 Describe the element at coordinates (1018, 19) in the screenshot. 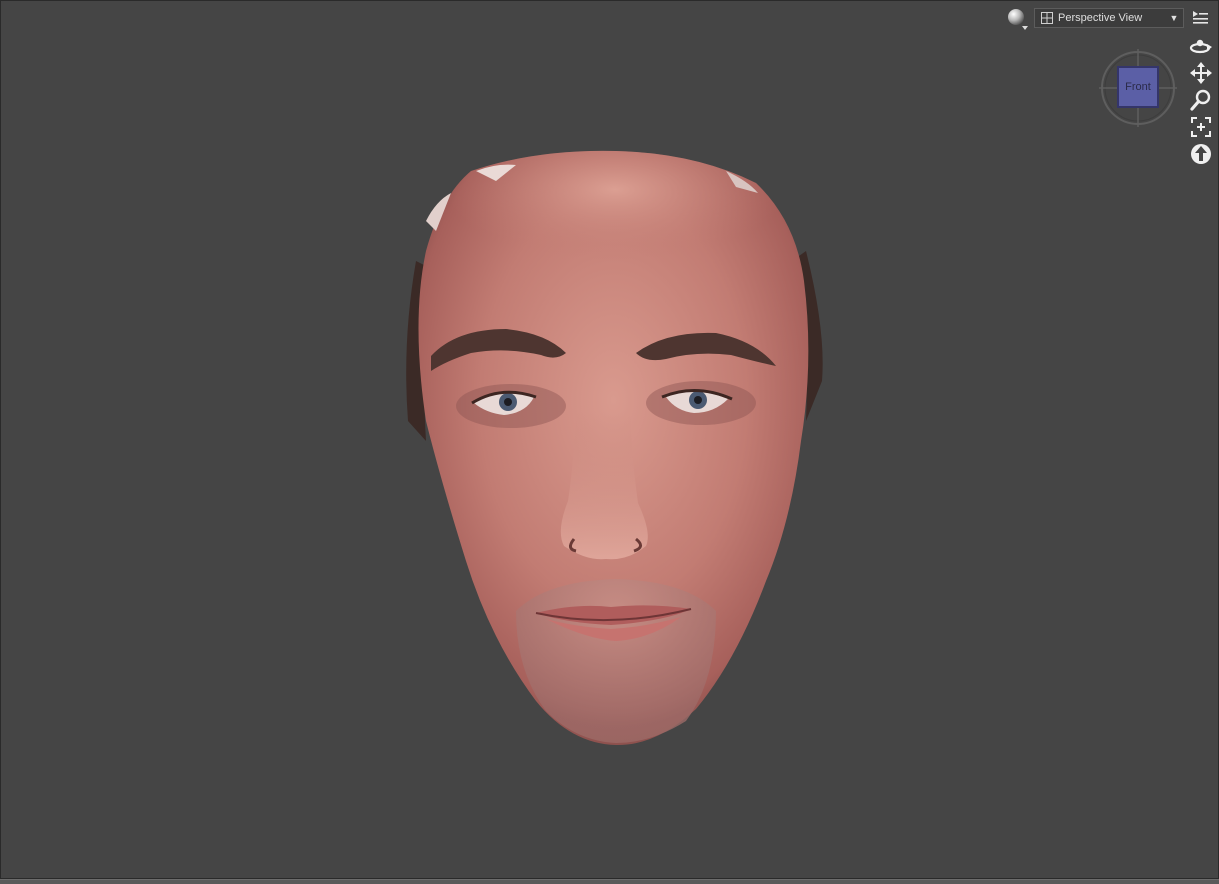

I see `sphere-render-style-icon` at that location.